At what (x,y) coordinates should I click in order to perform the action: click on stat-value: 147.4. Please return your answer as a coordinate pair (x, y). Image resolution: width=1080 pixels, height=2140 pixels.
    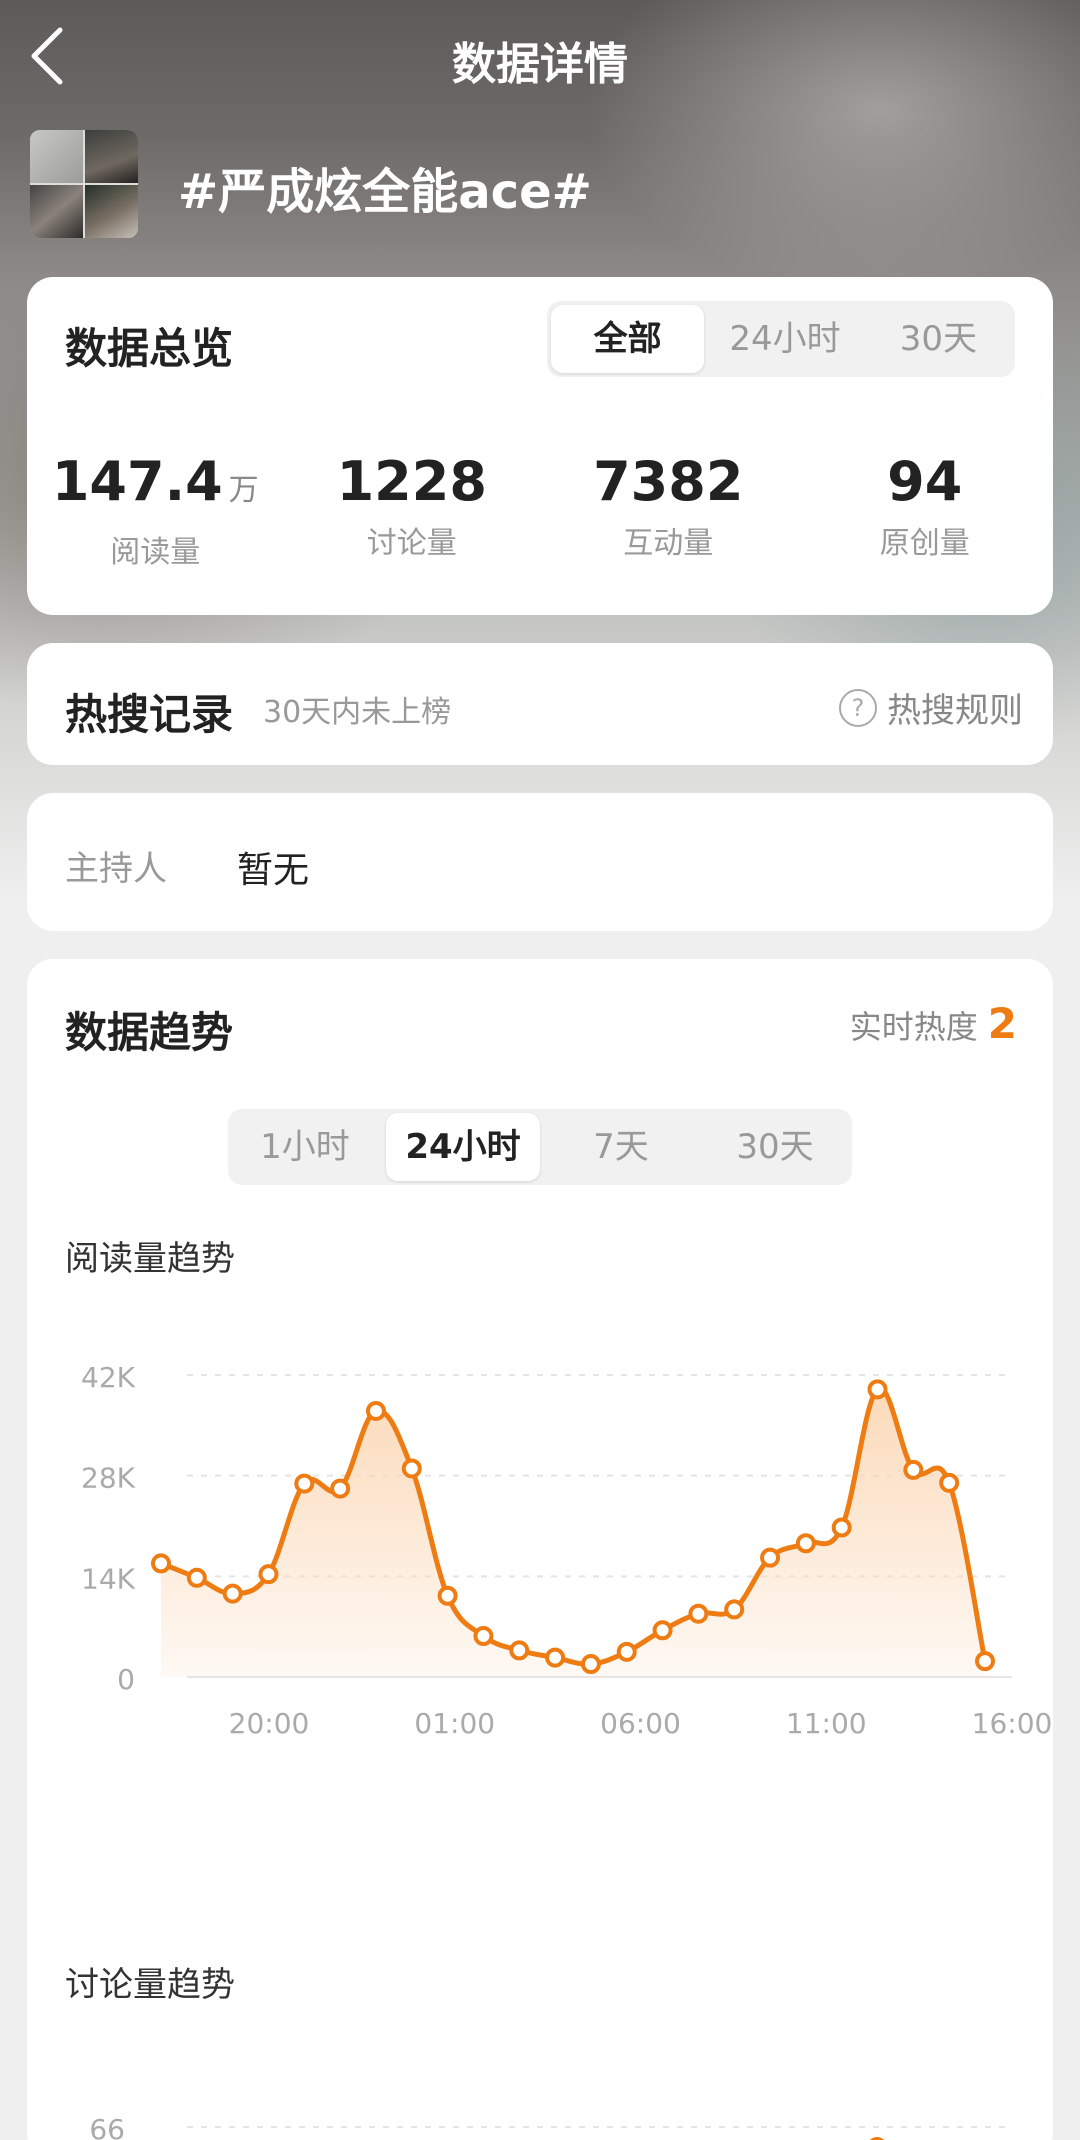
    Looking at the image, I should click on (137, 481).